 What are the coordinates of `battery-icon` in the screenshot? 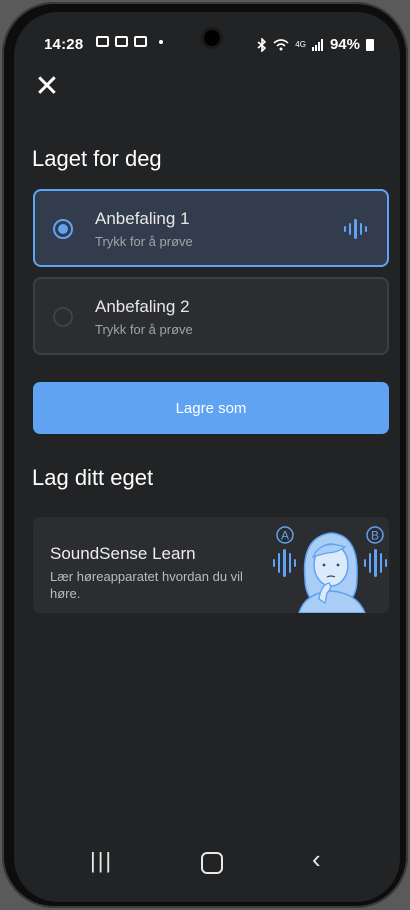 It's located at (370, 44).